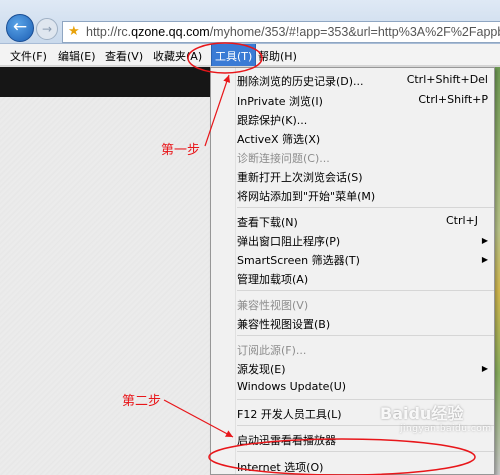  I want to click on menu-item-feed-discovery: 源发现(E), so click(261, 369).